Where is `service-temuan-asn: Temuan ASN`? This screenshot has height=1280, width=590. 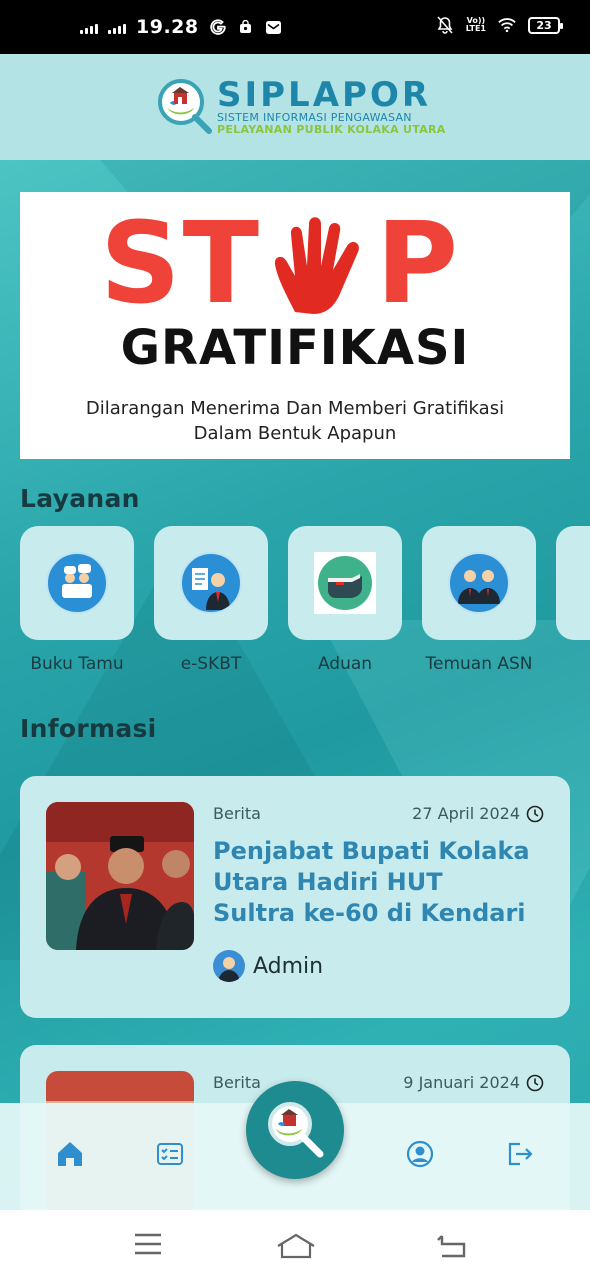 service-temuan-asn: Temuan ASN is located at coordinates (479, 600).